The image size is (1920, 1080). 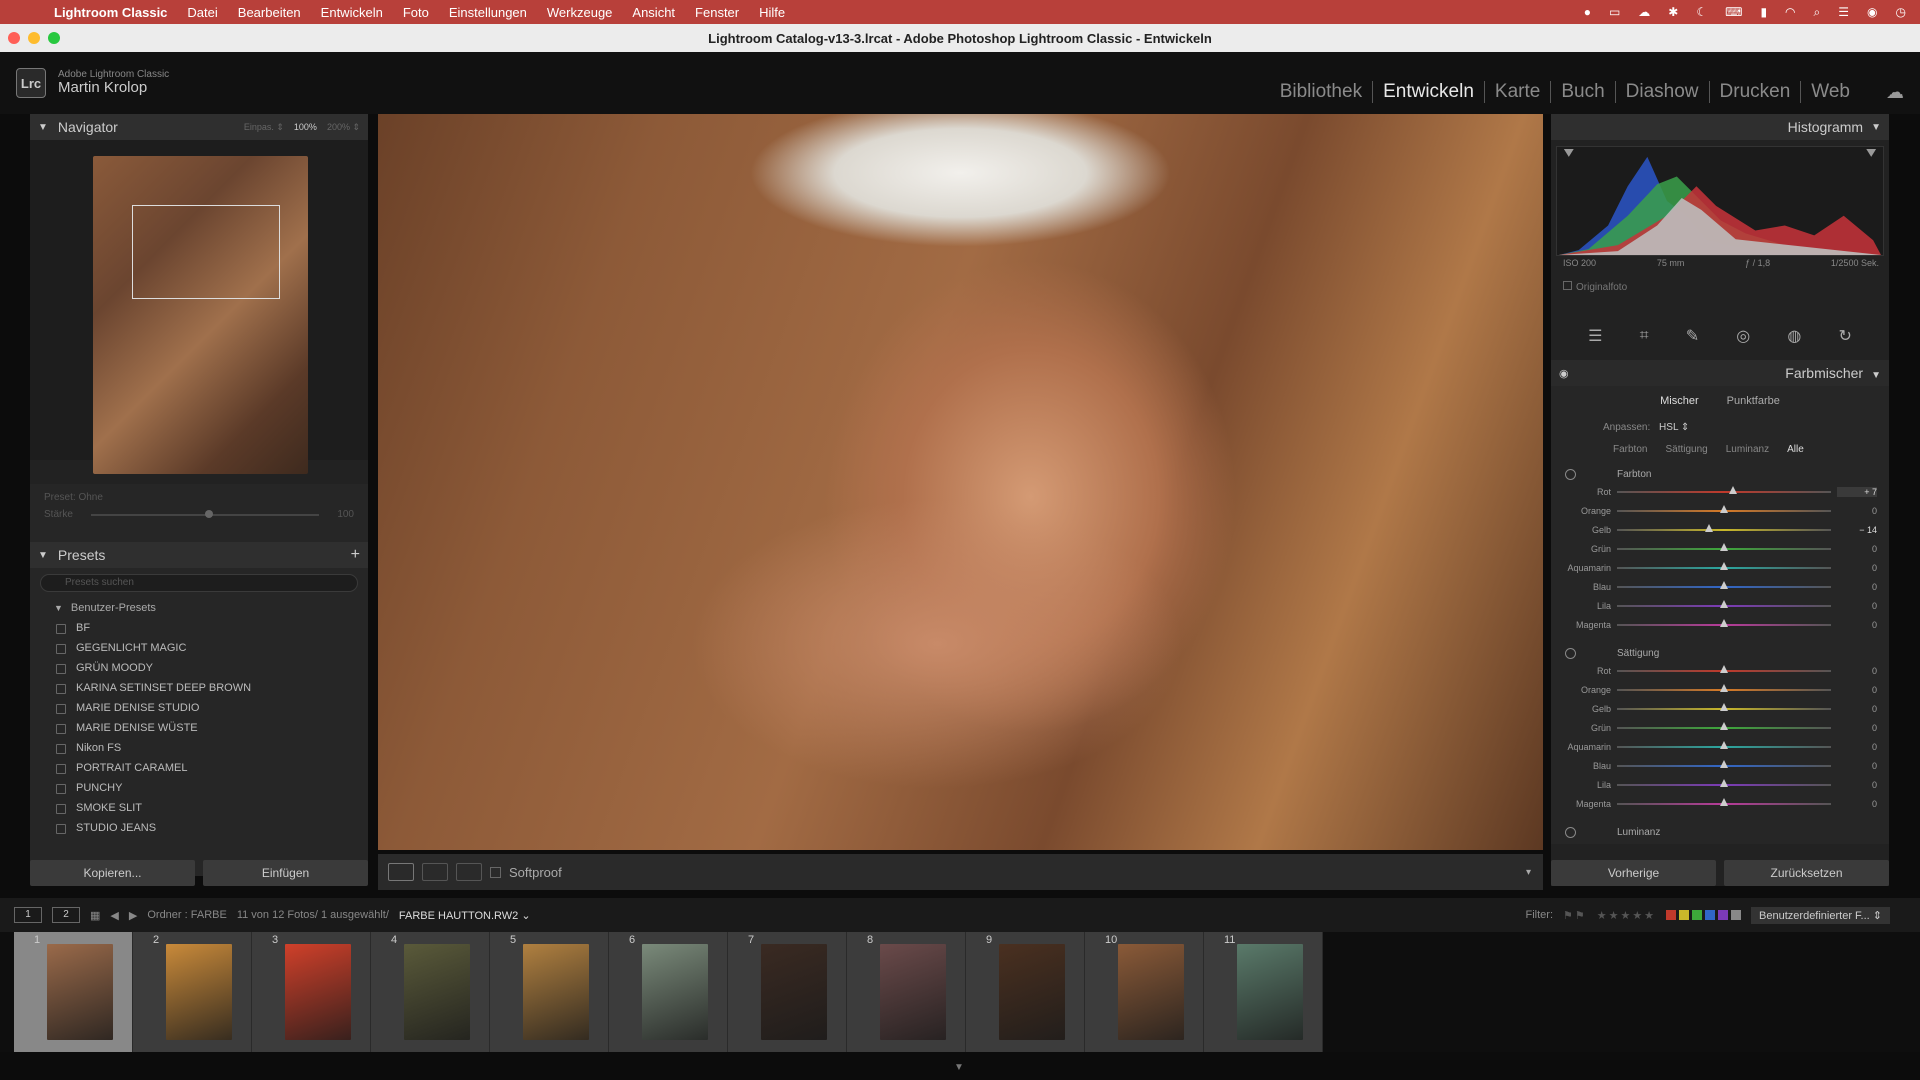 What do you see at coordinates (469, 872) in the screenshot?
I see `before-after-icon` at bounding box center [469, 872].